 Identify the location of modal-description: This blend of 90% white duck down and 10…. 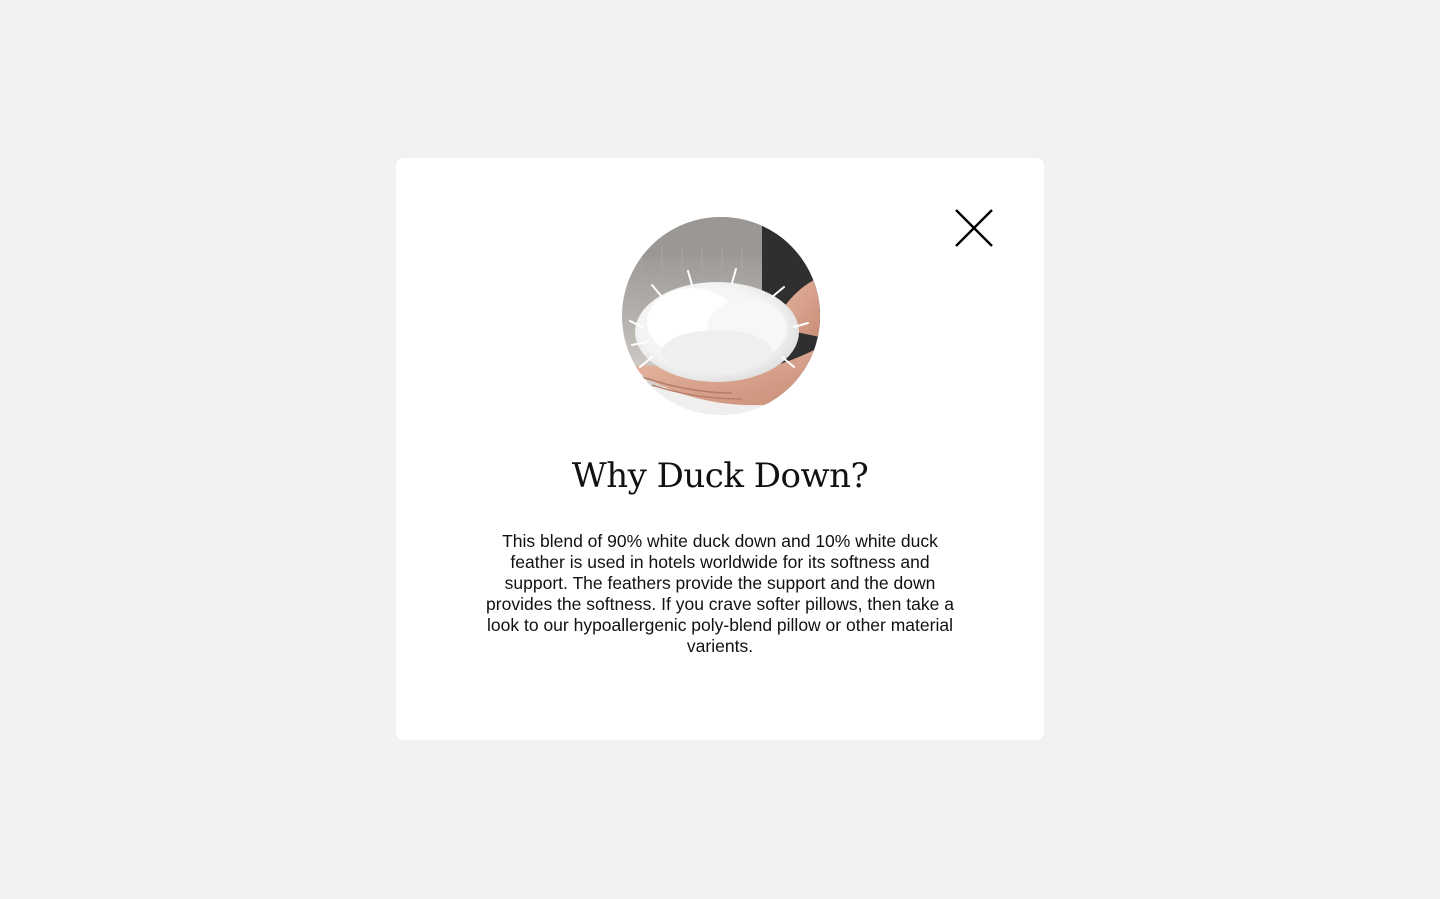
(720, 593).